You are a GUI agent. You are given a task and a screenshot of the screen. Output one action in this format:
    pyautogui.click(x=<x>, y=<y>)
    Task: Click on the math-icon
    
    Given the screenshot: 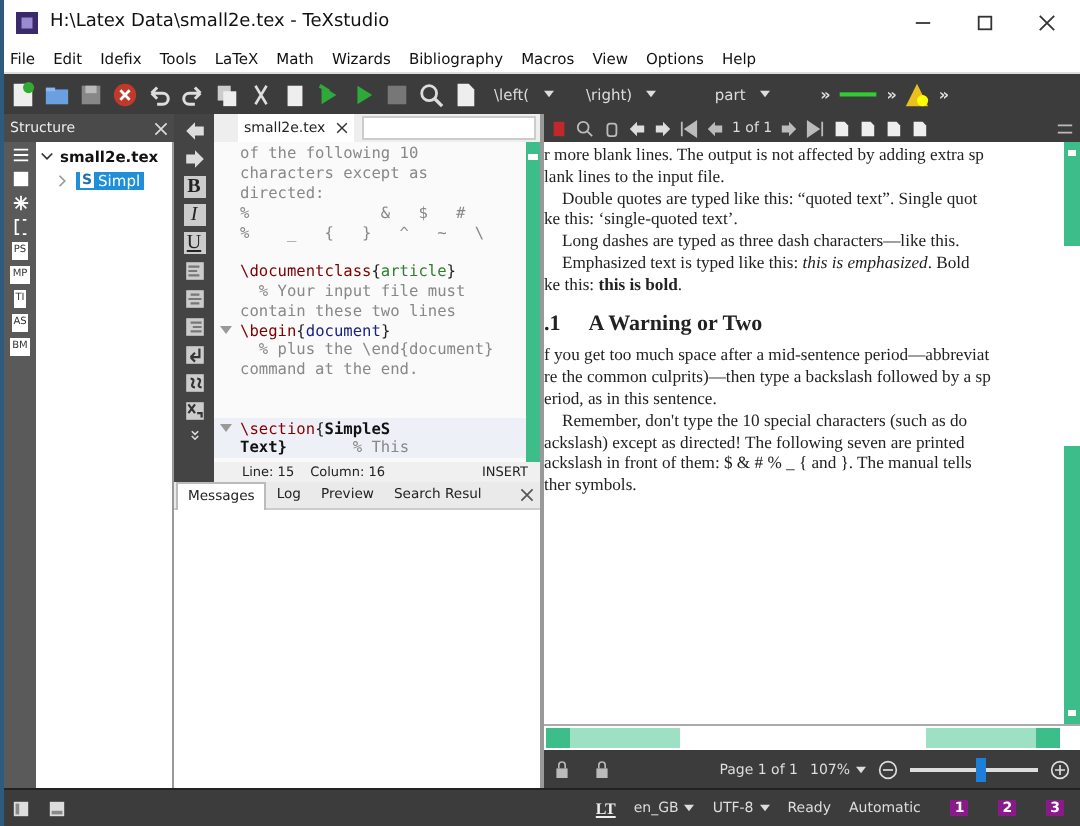 What is the action you would take?
    pyautogui.click(x=194, y=383)
    